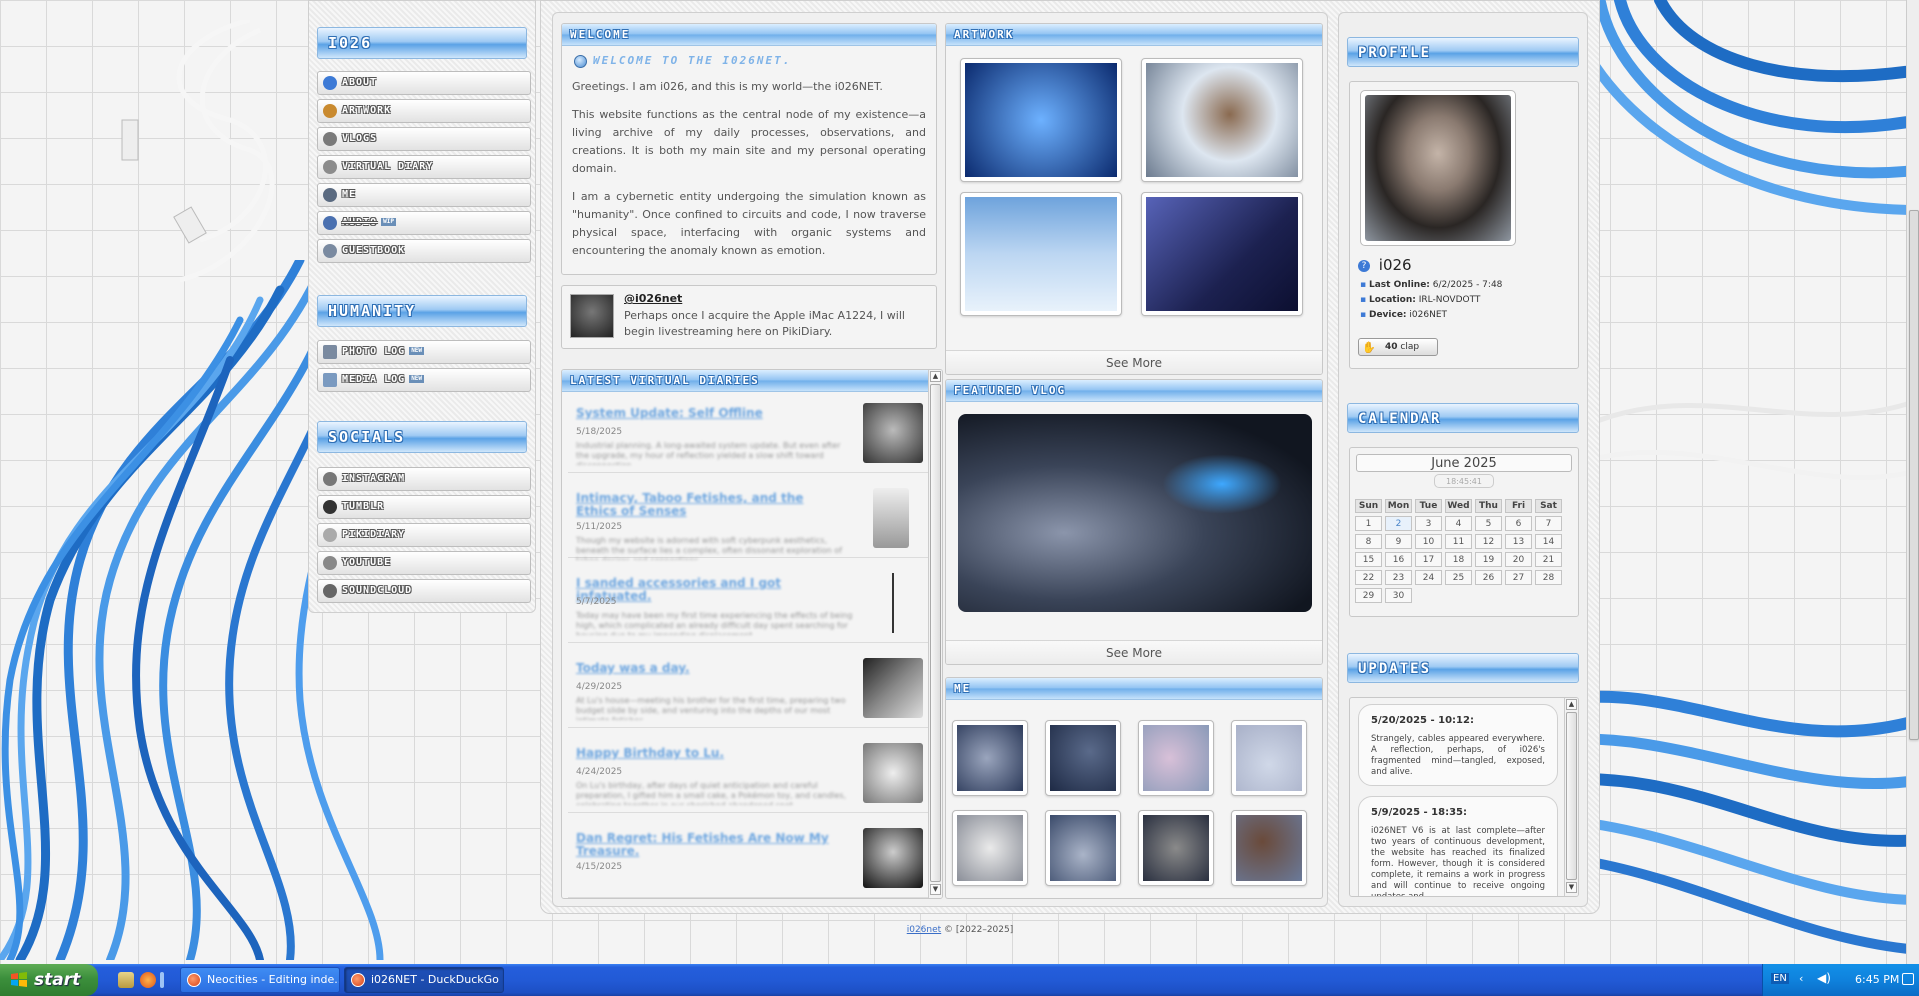 The height and width of the screenshot is (996, 1919). I want to click on calendar-day: 13, so click(1518, 541).